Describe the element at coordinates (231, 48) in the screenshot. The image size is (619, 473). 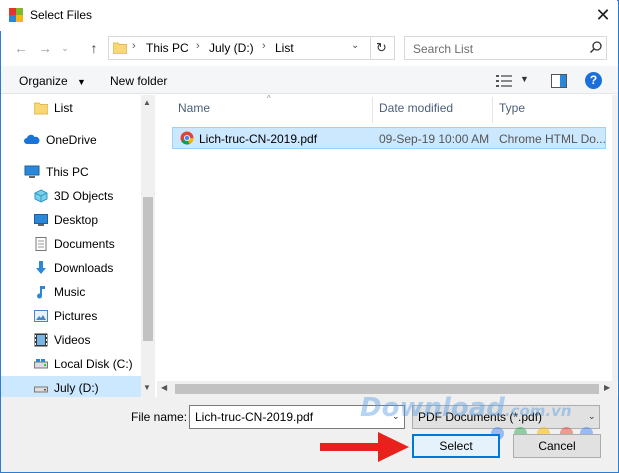
I see `breadcrumb-july-d: July (D:)` at that location.